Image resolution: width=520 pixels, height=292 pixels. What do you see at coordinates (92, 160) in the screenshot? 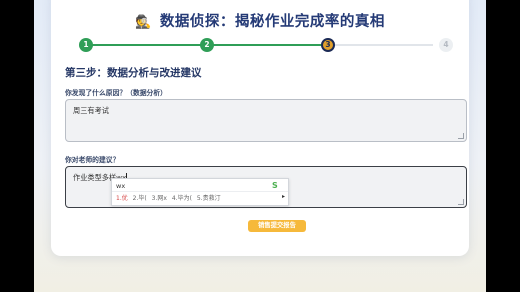
I see `suggestion-label: 你对老师的建议？` at bounding box center [92, 160].